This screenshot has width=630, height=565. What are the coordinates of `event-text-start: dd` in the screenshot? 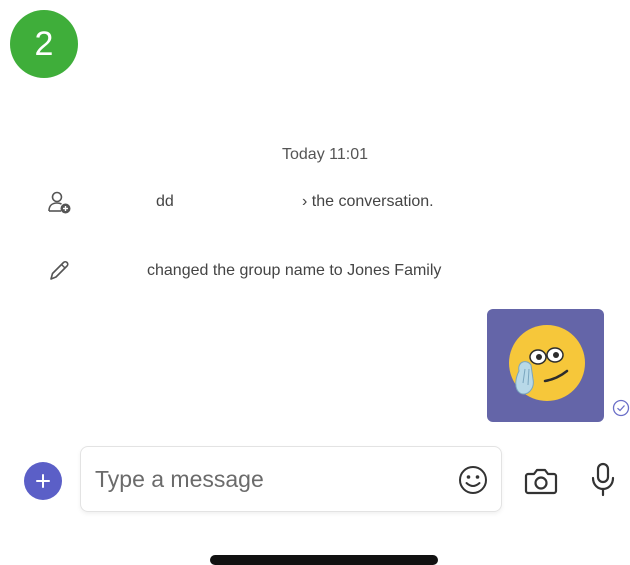 It's located at (165, 201).